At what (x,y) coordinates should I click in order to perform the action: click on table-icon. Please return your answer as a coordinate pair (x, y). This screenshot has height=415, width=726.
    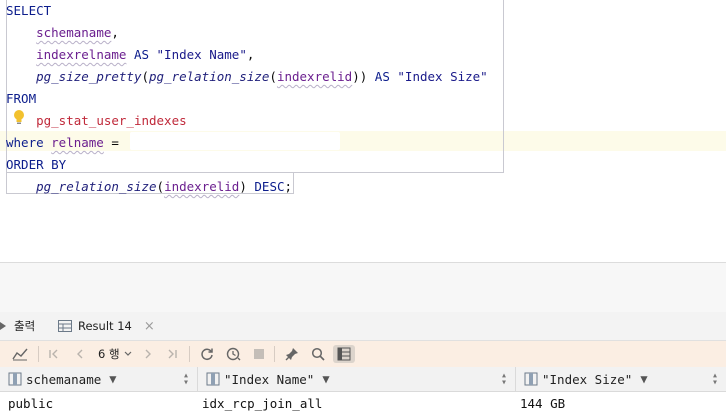
    Looking at the image, I should click on (65, 326).